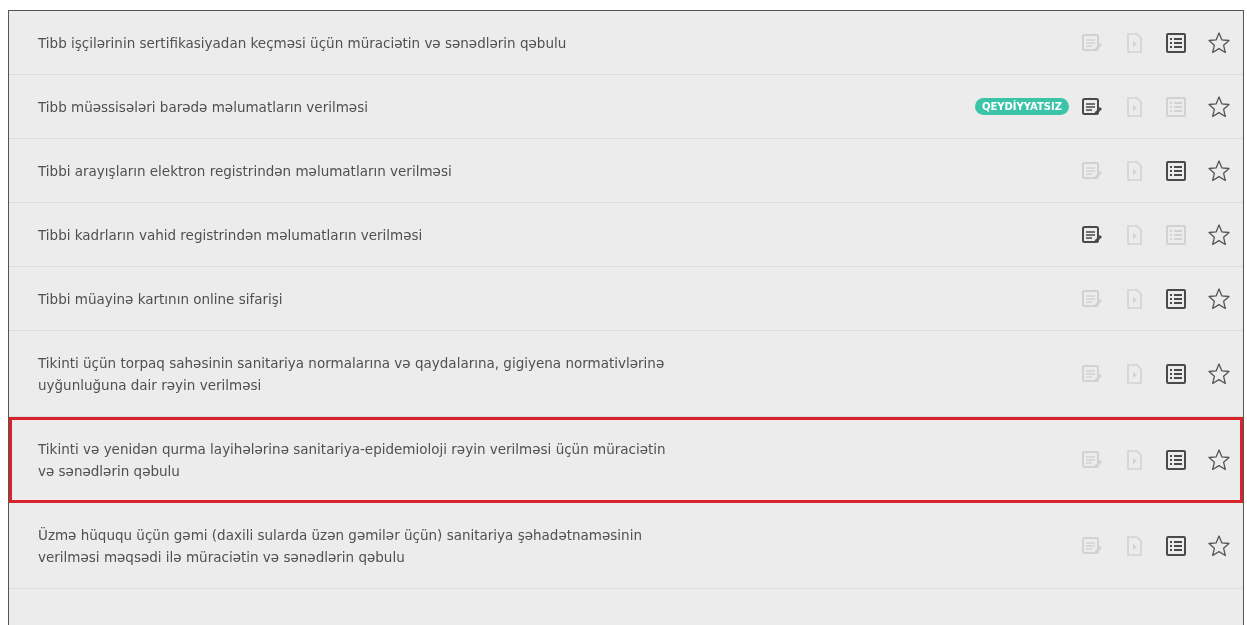  Describe the element at coordinates (358, 298) in the screenshot. I see `service-title: Tibbi müayinə kartının online sifarişi` at that location.